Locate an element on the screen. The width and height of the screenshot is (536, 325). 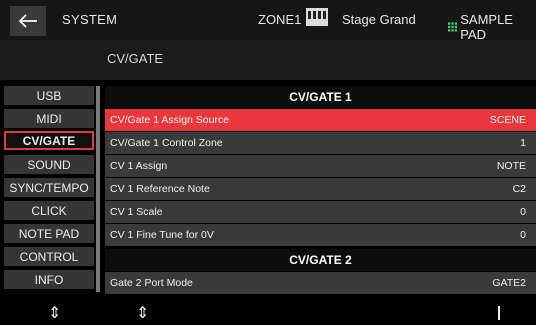
arrow-left-icon is located at coordinates (27, 21).